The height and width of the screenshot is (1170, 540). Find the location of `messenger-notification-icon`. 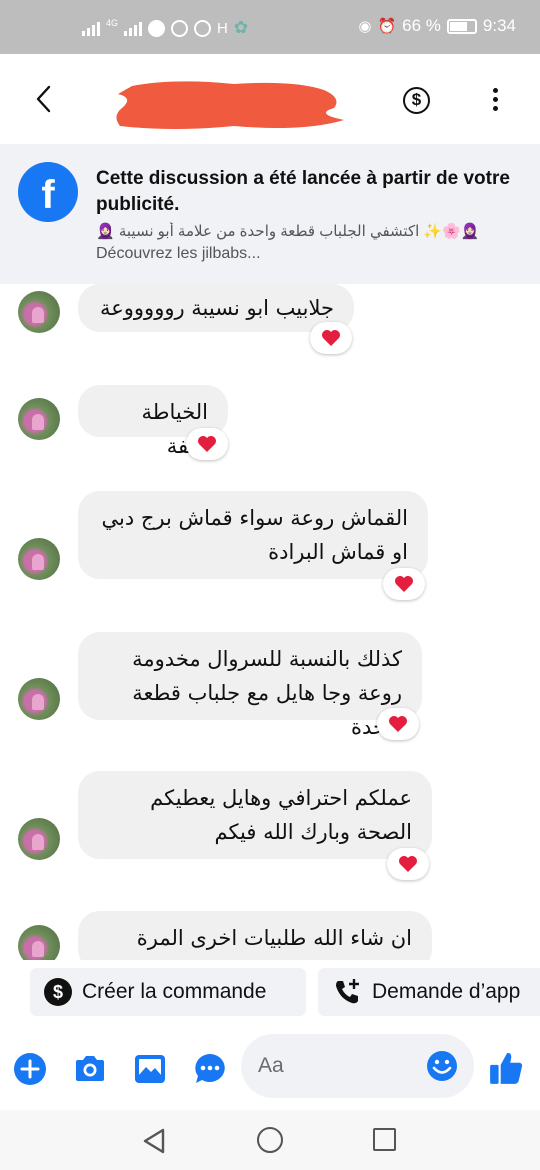

messenger-notification-icon is located at coordinates (157, 28).